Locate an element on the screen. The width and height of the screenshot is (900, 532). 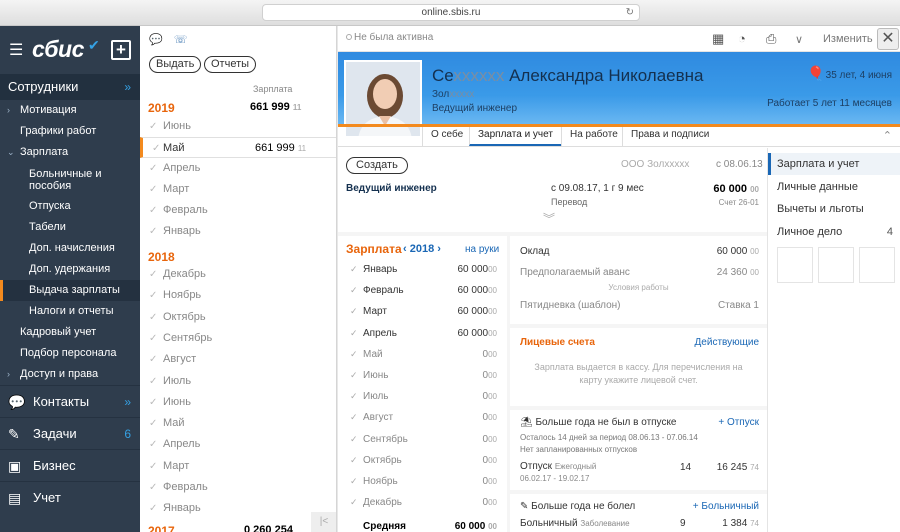
tab-about: О себе is located at coordinates (446, 136).